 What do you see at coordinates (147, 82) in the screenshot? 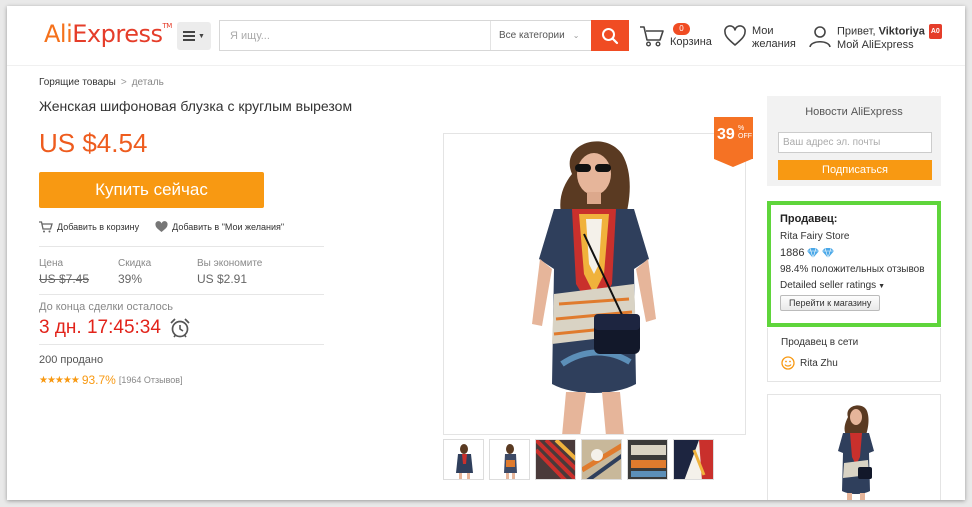
I see `breadcrumb-current: деталь` at bounding box center [147, 82].